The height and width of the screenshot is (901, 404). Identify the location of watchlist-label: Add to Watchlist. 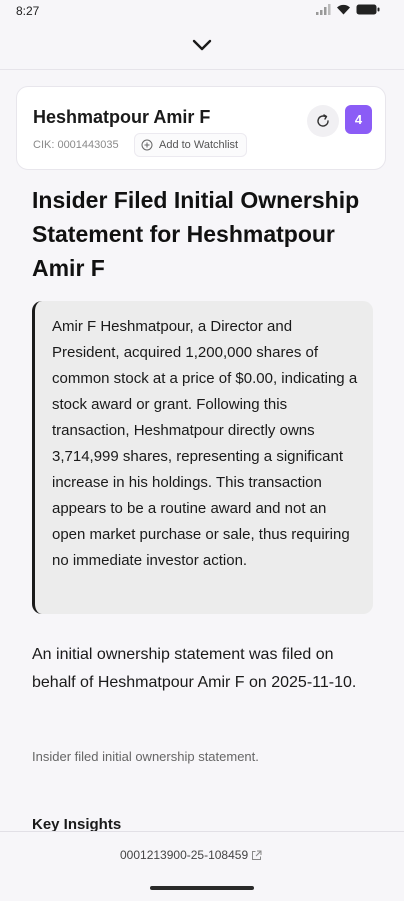
(199, 145).